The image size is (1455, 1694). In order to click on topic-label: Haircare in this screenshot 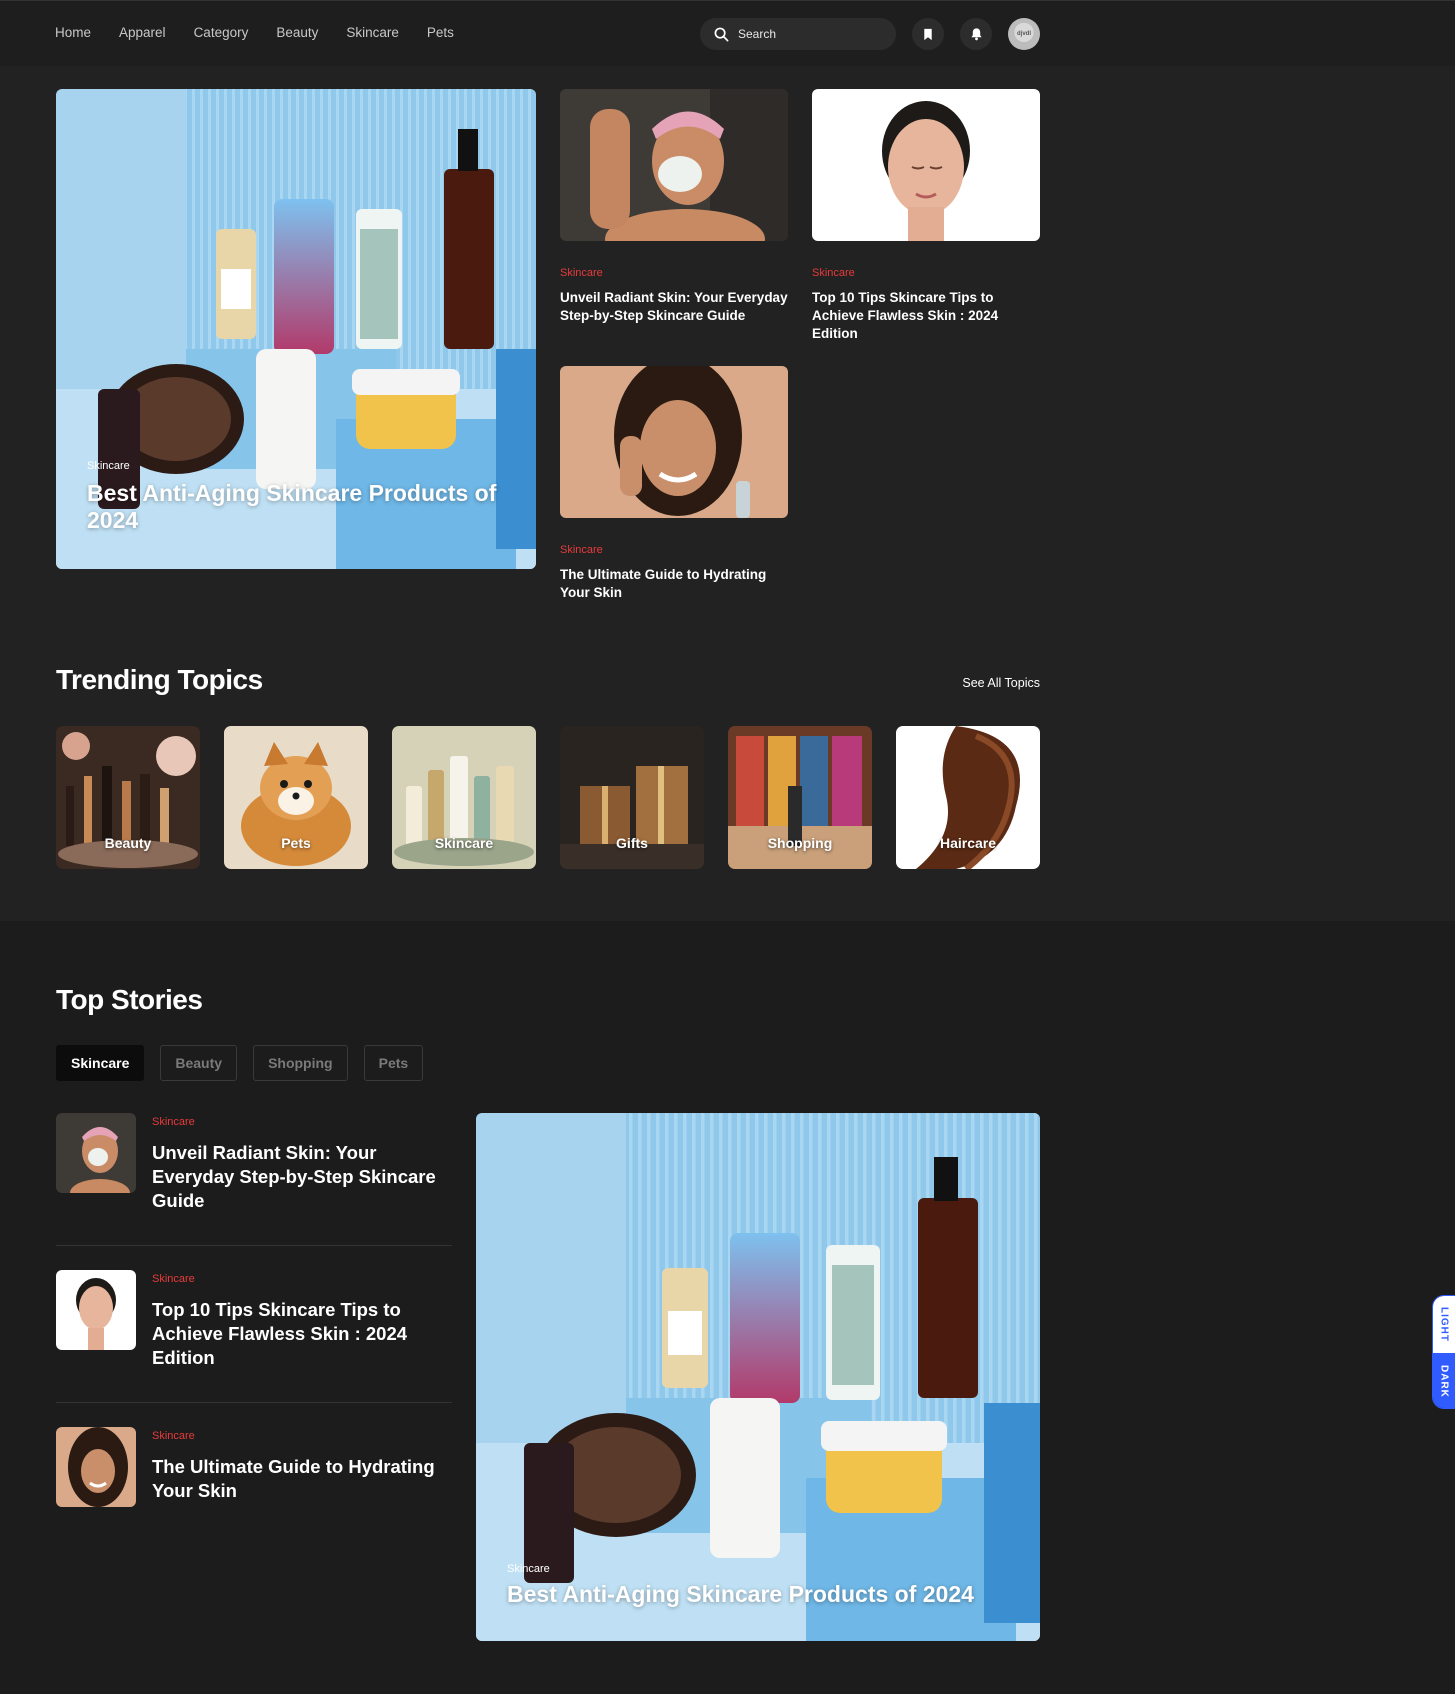, I will do `click(968, 843)`.